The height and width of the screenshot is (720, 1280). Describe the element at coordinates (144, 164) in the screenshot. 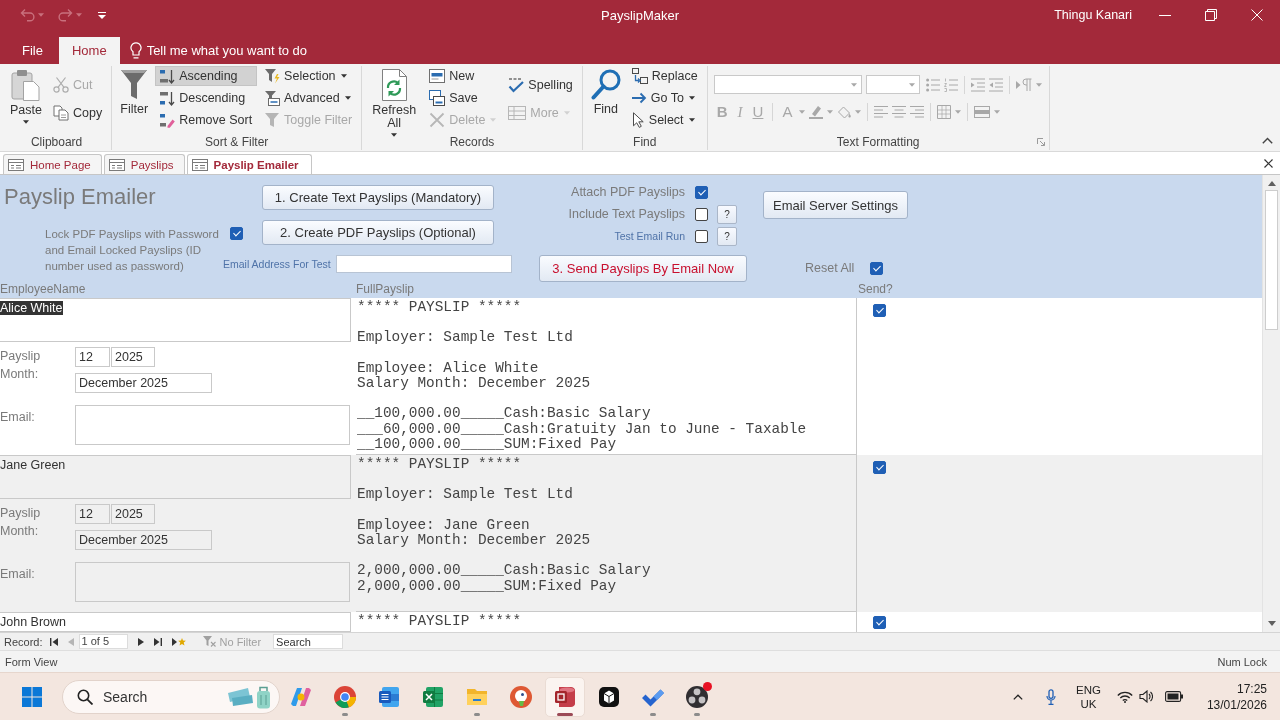

I see `document-tab: Payslips` at that location.